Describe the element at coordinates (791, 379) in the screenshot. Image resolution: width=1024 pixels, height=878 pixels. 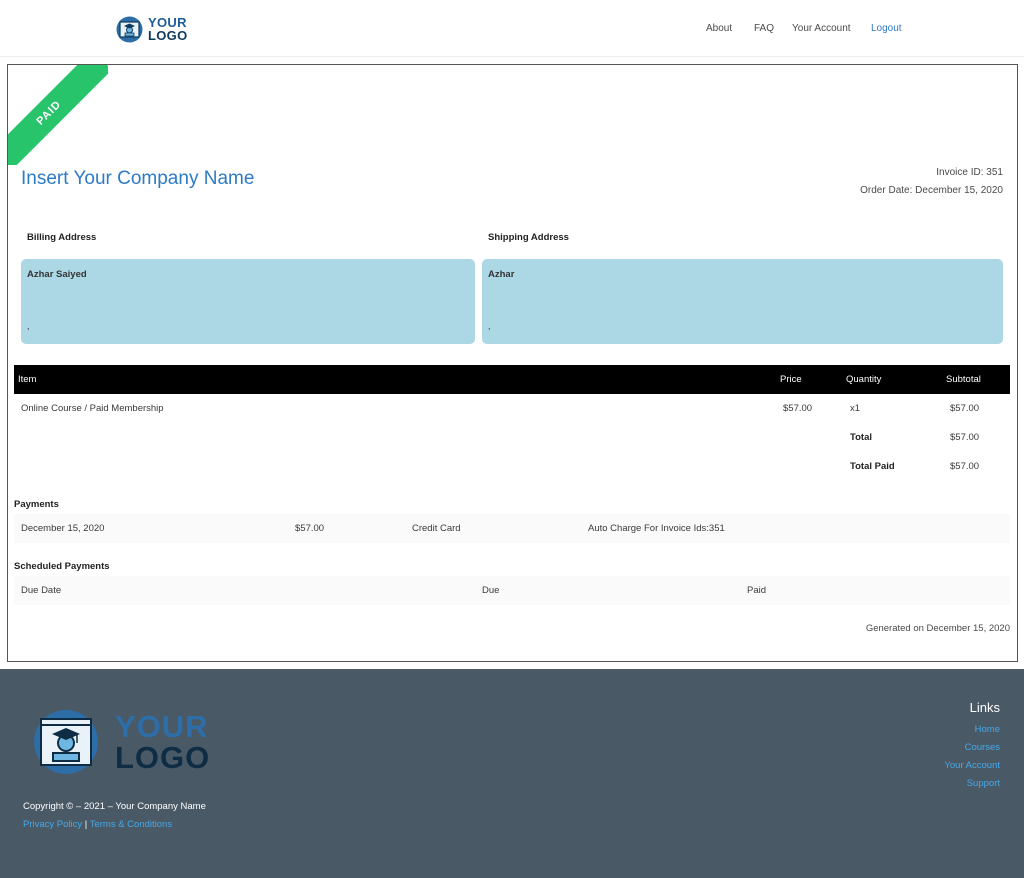
I see `header-price: Price` at that location.